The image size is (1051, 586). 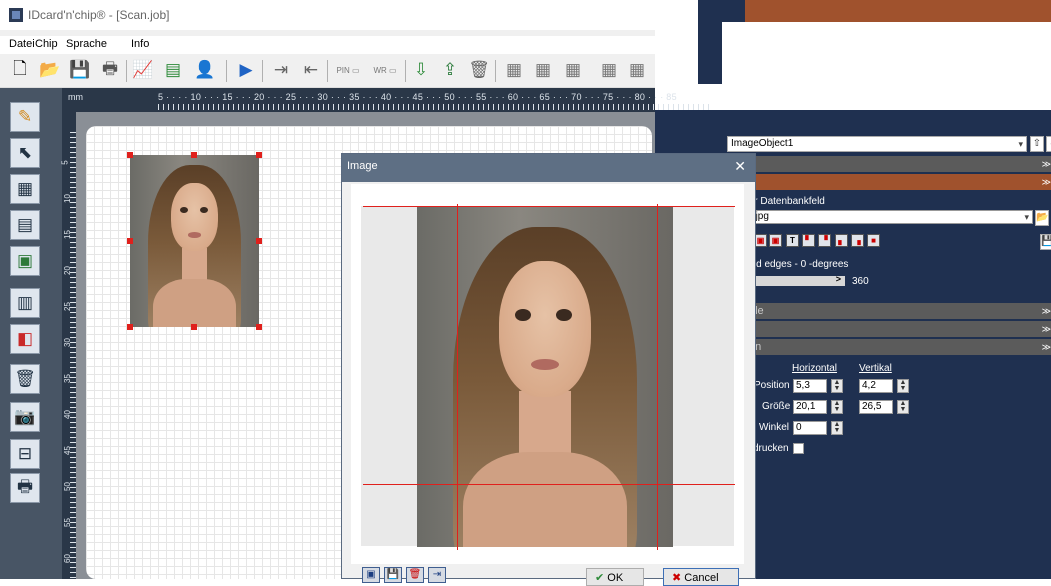 I want to click on align-bottom-right-icon: ▗, so click(x=857, y=240).